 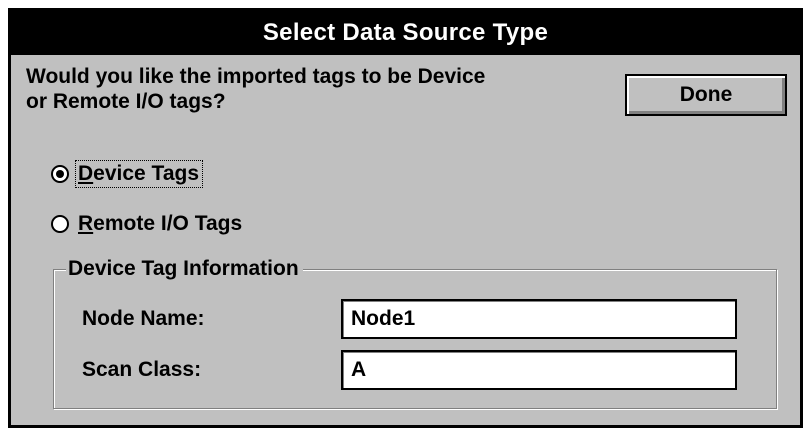 I want to click on remote-io-tags-label: Remote I/O Tags, so click(x=160, y=224).